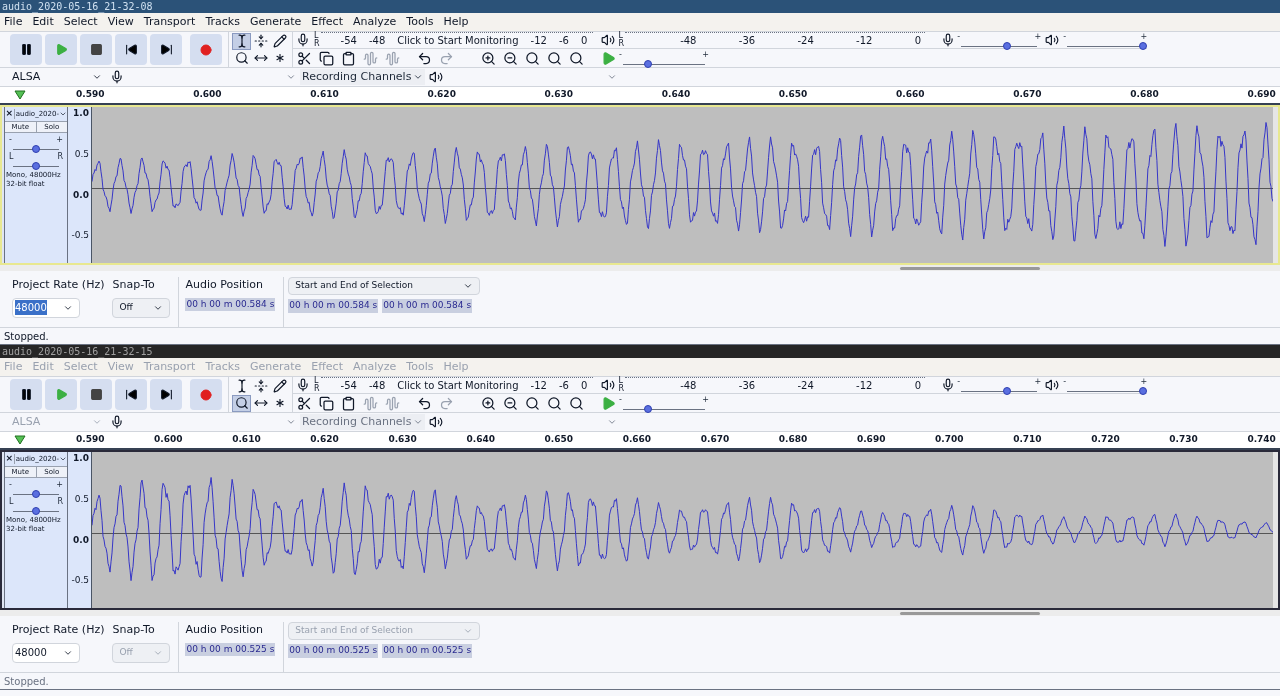  I want to click on menu-item: File, so click(13, 22).